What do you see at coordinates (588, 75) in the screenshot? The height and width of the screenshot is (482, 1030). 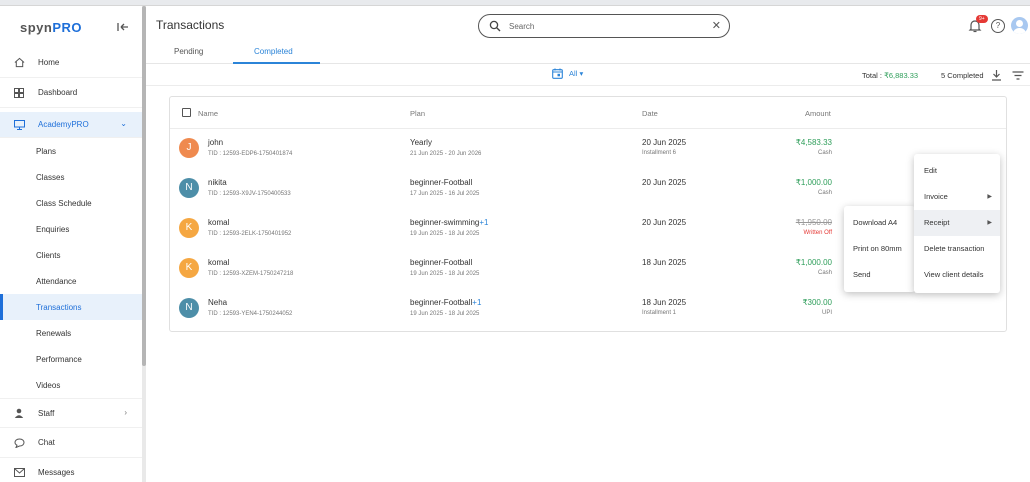 I see `filter-bar: All ▾ Total : ₹6,883.33 5 Completed` at bounding box center [588, 75].